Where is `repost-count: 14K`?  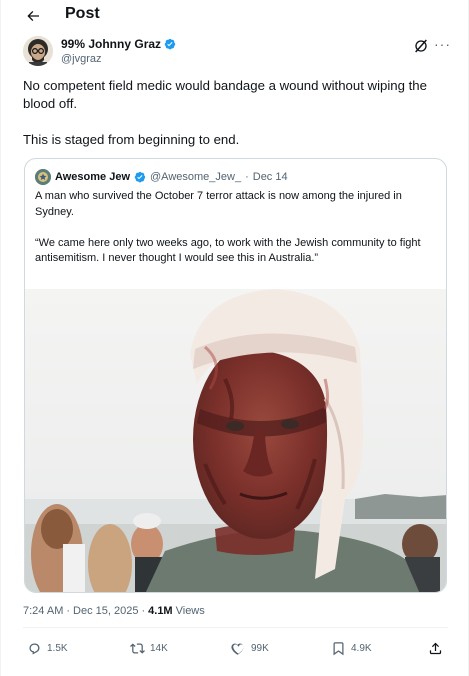
repost-count: 14K is located at coordinates (159, 648).